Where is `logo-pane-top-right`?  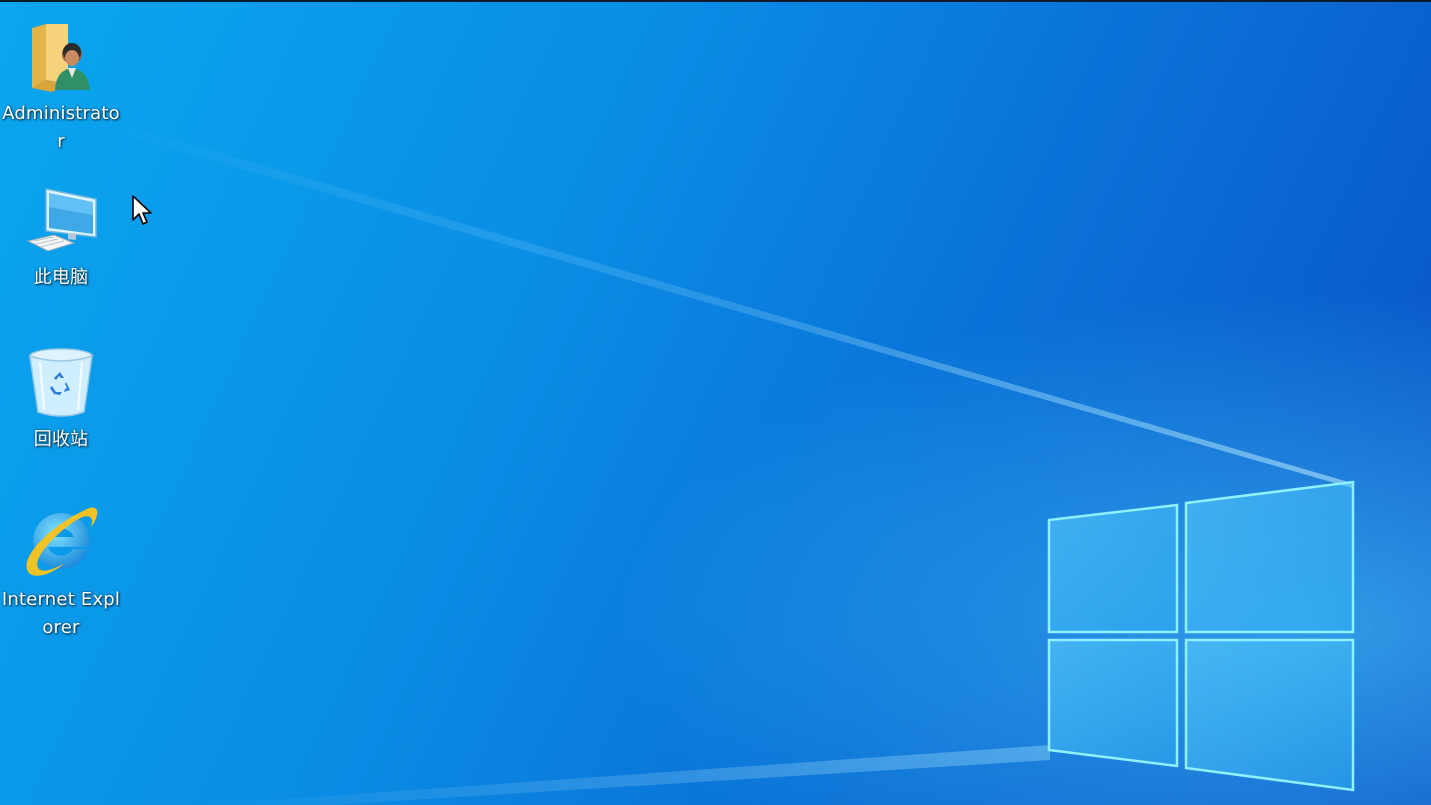
logo-pane-top-right is located at coordinates (1269, 557).